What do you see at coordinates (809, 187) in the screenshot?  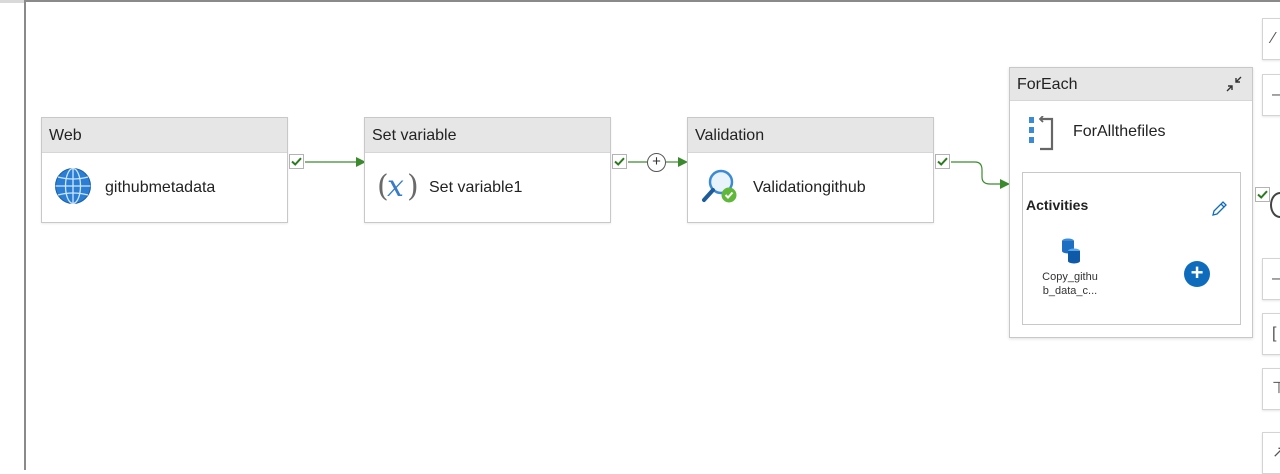 I see `activity-name: Validationgithub` at bounding box center [809, 187].